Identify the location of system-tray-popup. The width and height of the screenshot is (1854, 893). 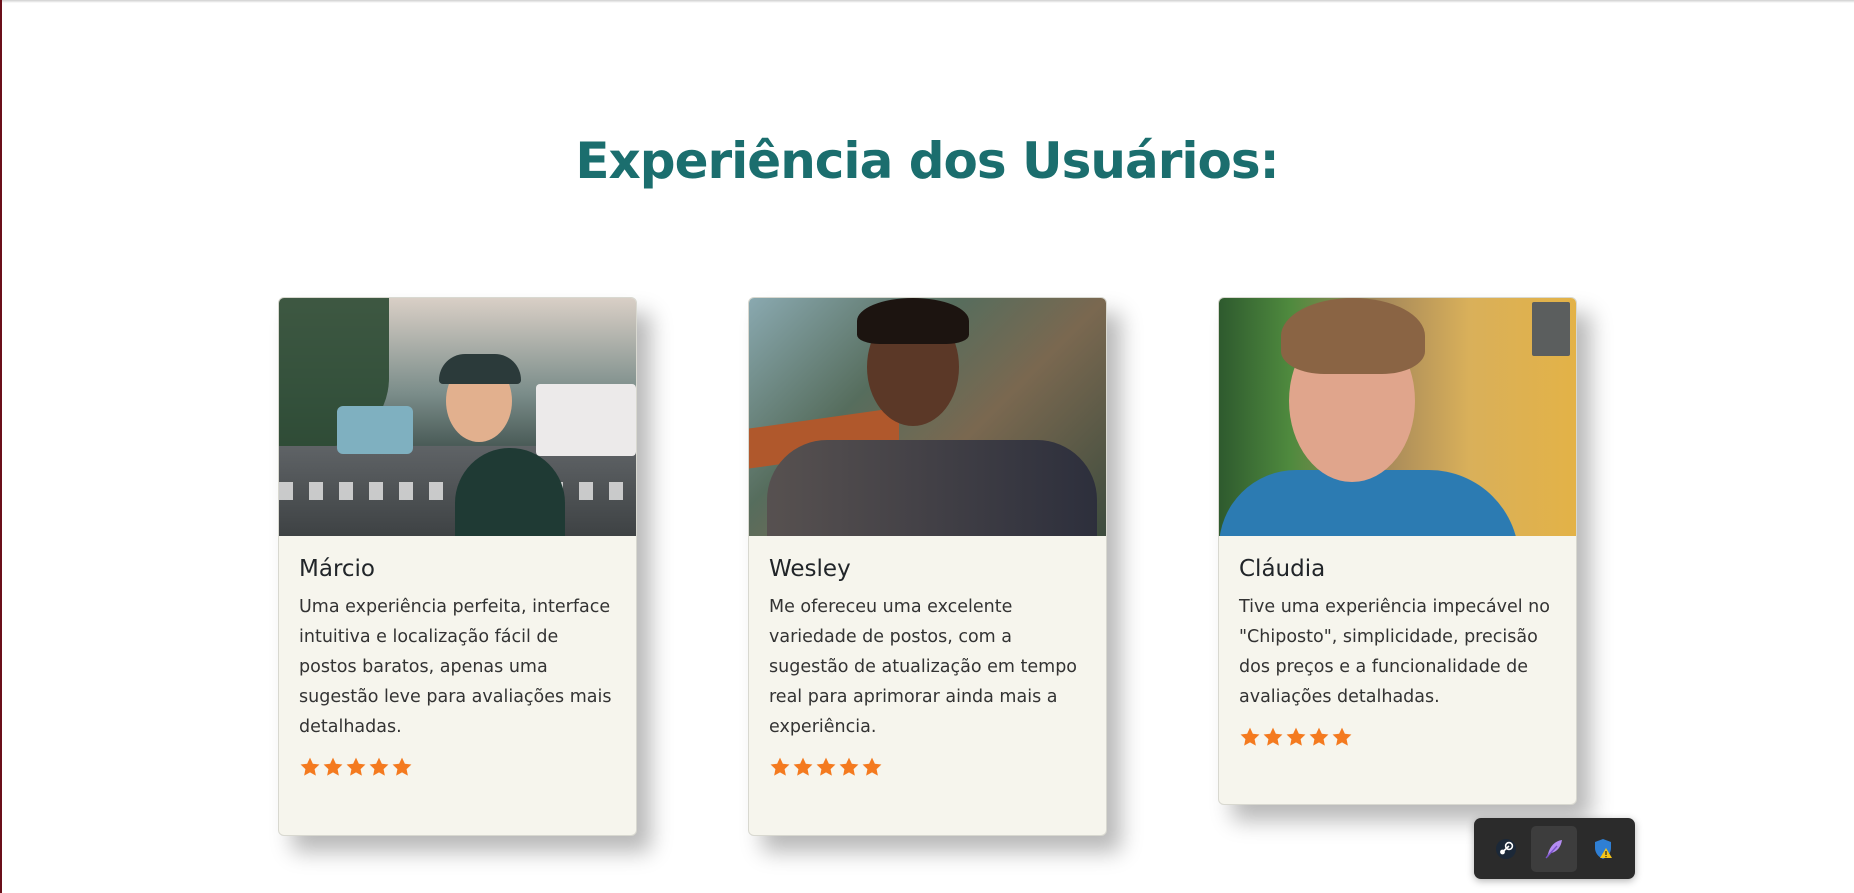
(1554, 848).